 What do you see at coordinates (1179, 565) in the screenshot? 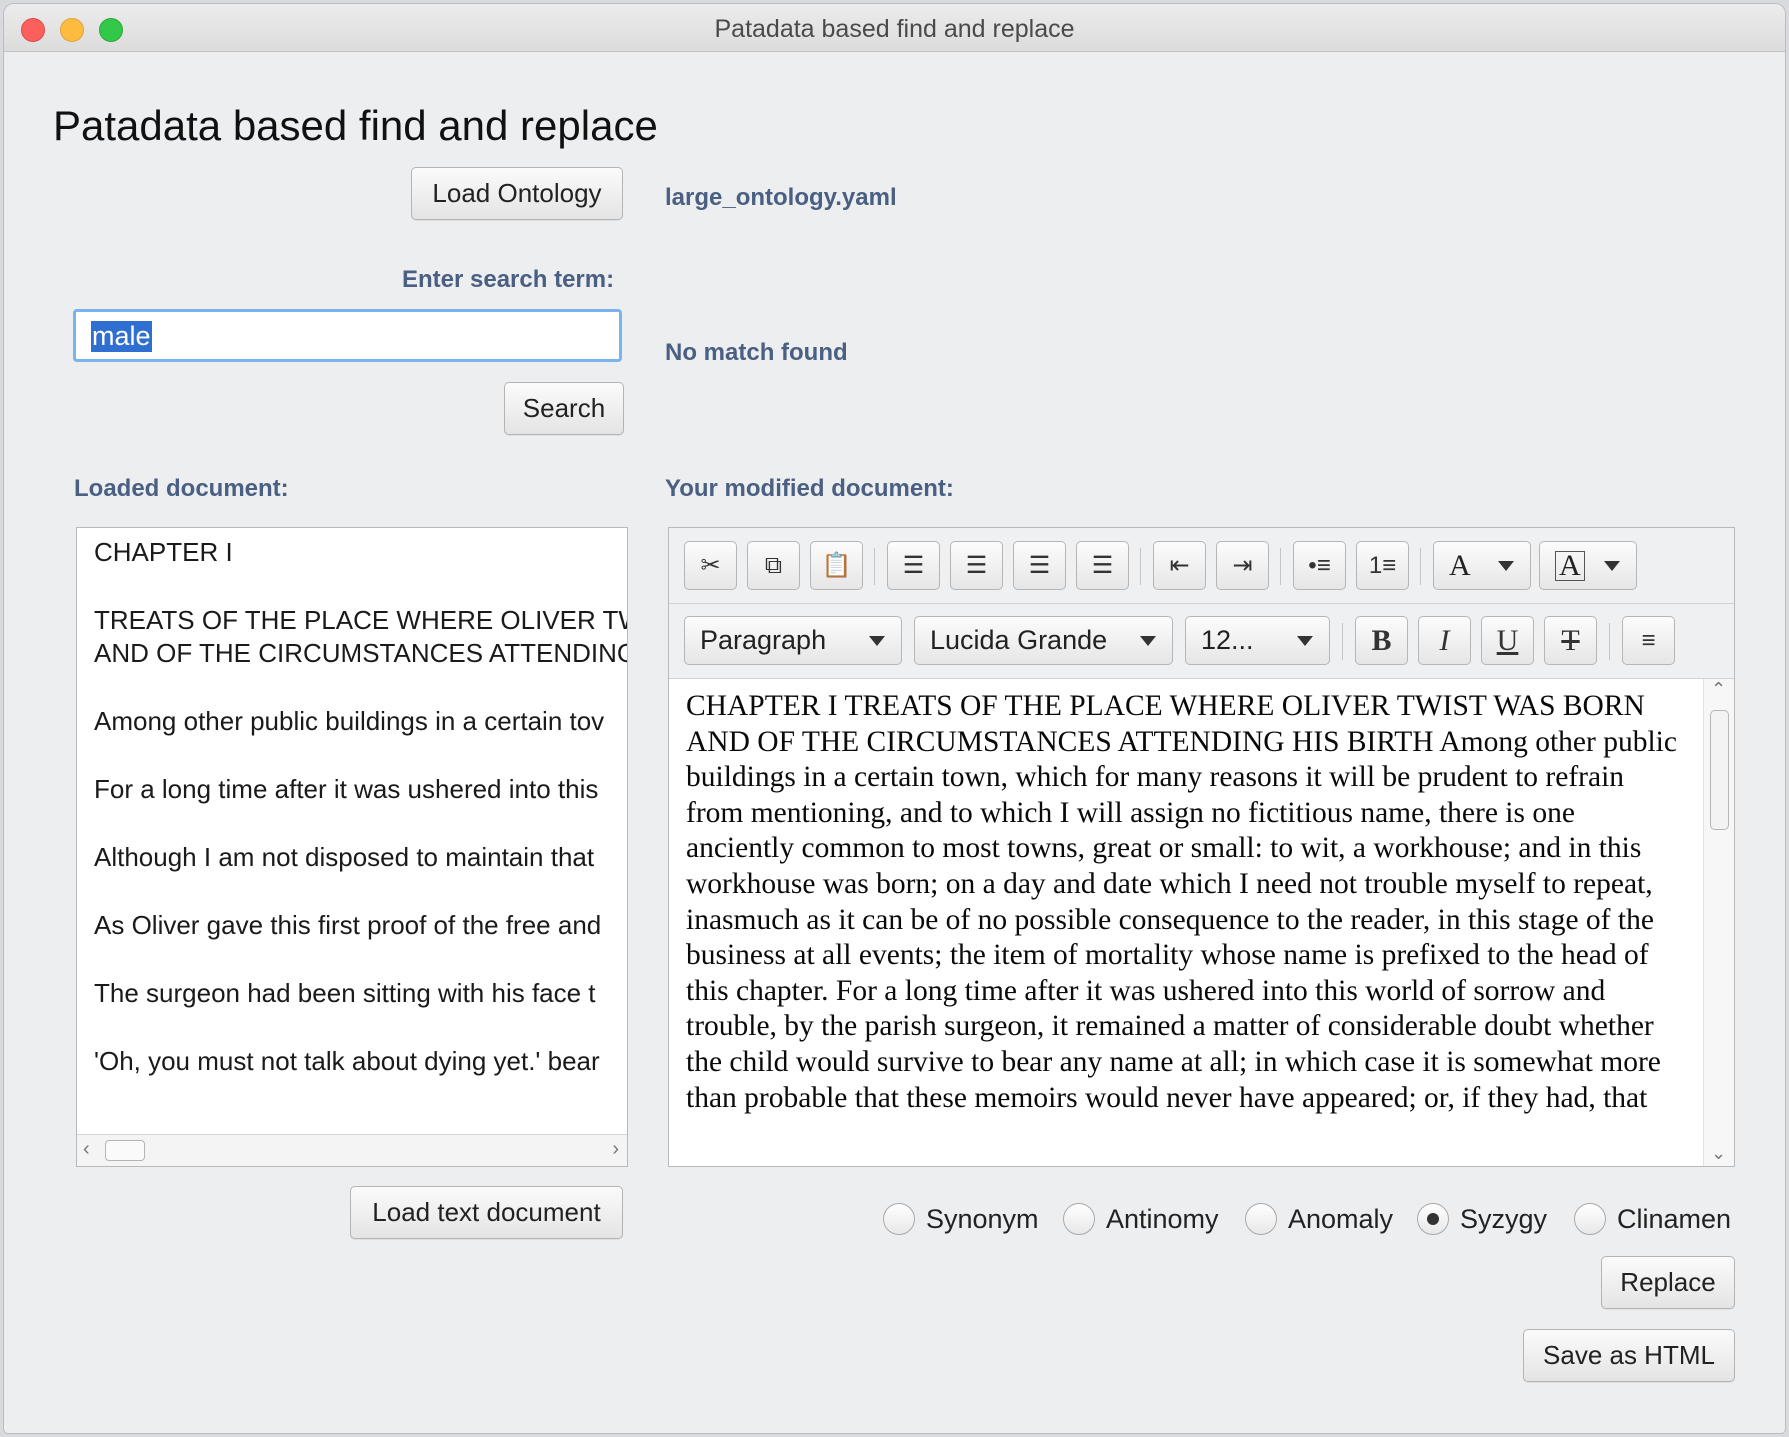
I see `outdent-icon: ⇤` at bounding box center [1179, 565].